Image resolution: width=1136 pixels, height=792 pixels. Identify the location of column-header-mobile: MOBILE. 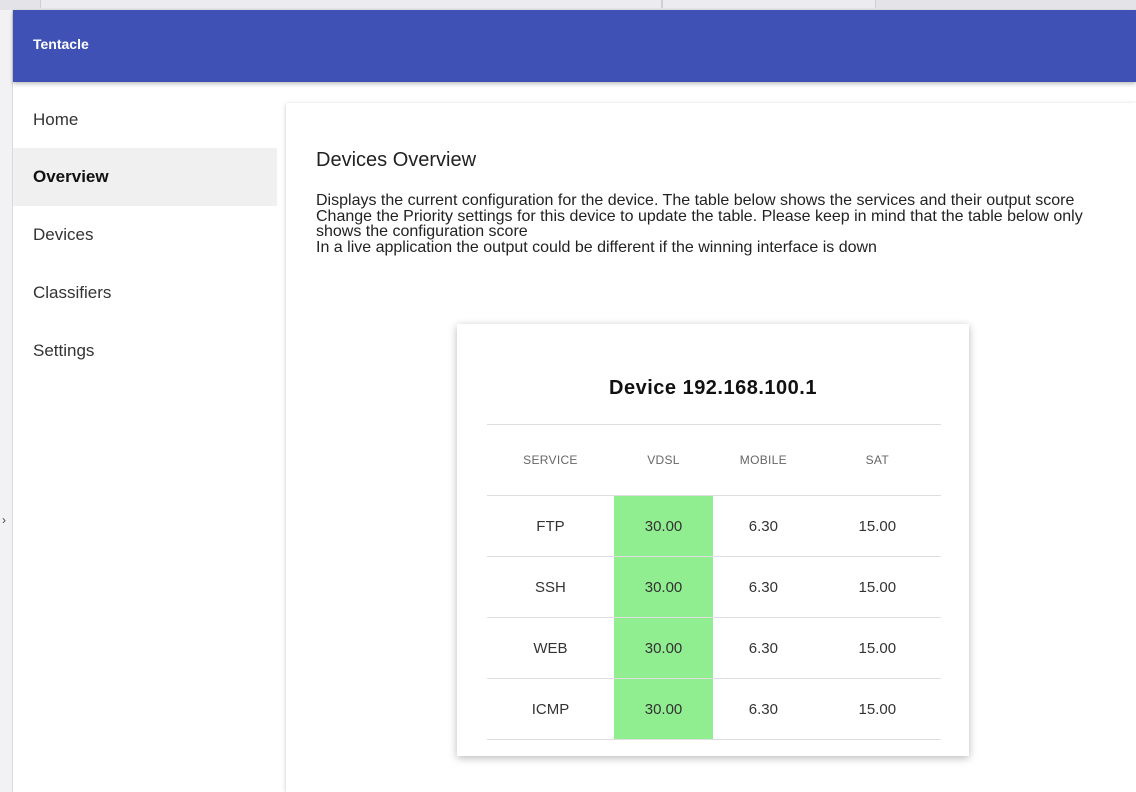
(763, 460).